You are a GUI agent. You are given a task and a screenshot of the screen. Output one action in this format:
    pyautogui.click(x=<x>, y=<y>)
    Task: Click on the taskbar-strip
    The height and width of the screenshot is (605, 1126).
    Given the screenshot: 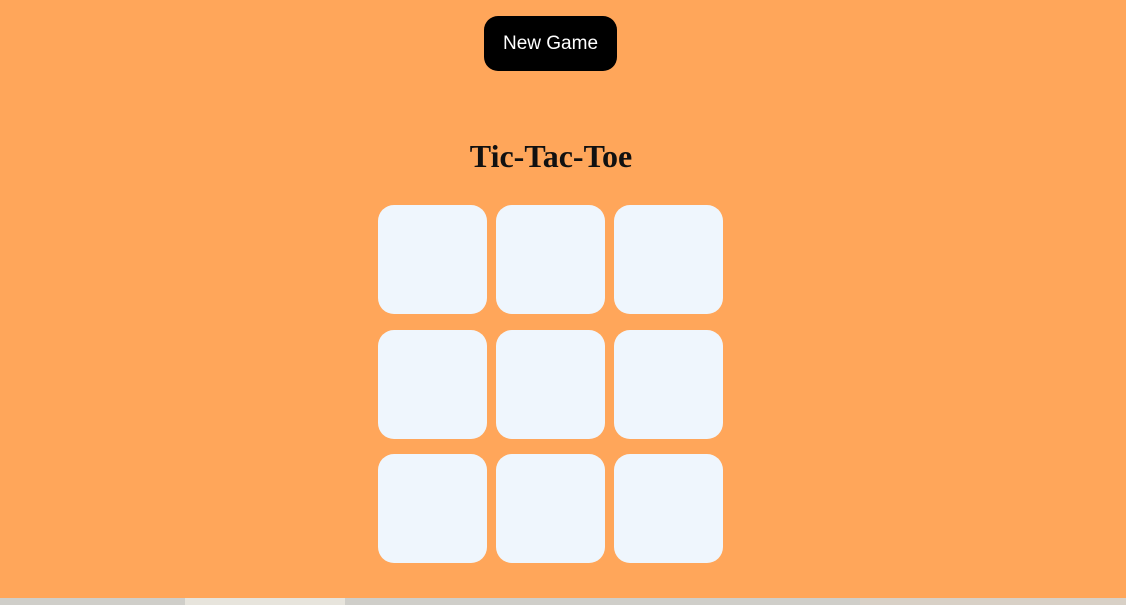 What is the action you would take?
    pyautogui.click(x=563, y=601)
    